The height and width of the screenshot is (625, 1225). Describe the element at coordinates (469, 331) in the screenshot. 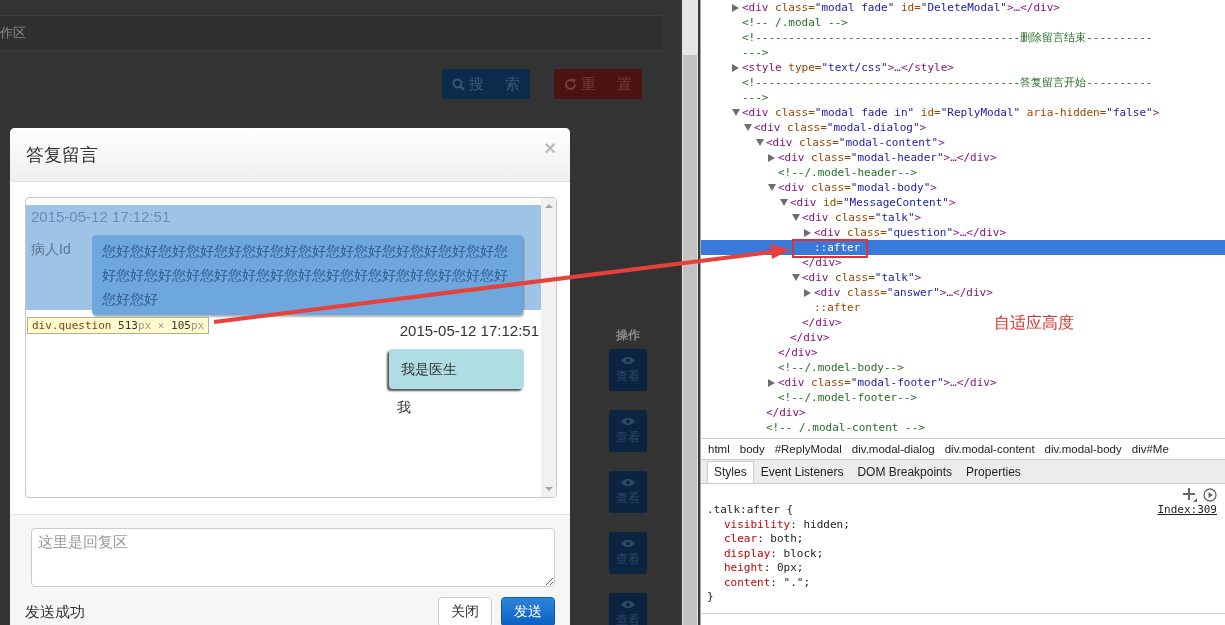

I see `message-time: 2015-05-12 17:12:51` at that location.